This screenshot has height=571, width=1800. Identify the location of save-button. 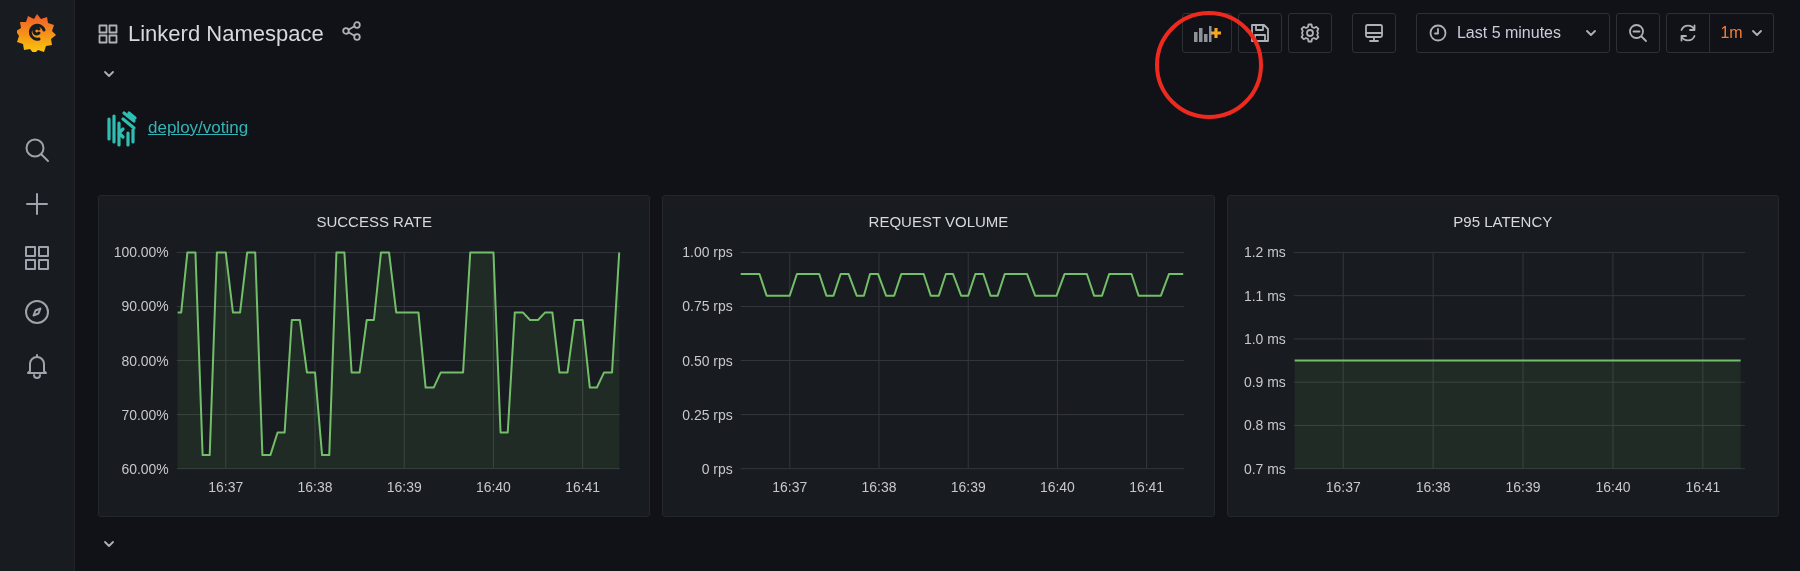
(1259, 33).